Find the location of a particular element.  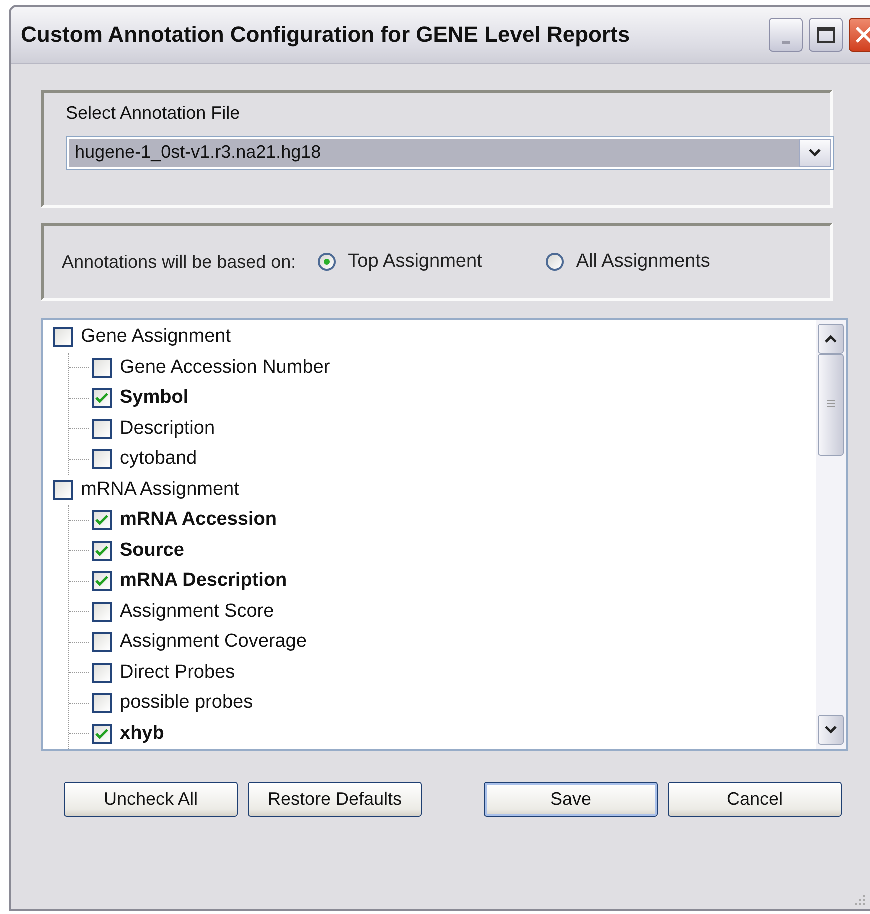

field-label: Select Annotation File is located at coordinates (154, 113).